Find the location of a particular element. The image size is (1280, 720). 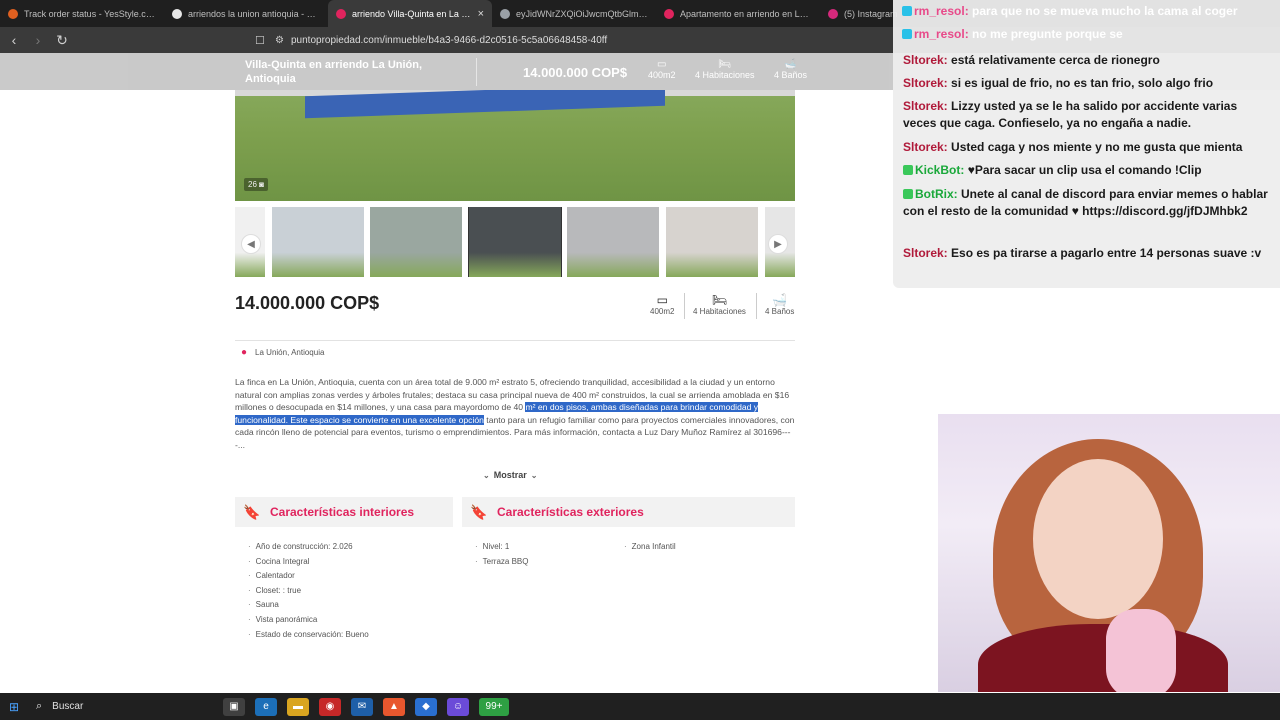

show-more-button: ⌄ Mostrar ⌄ is located at coordinates (510, 475).